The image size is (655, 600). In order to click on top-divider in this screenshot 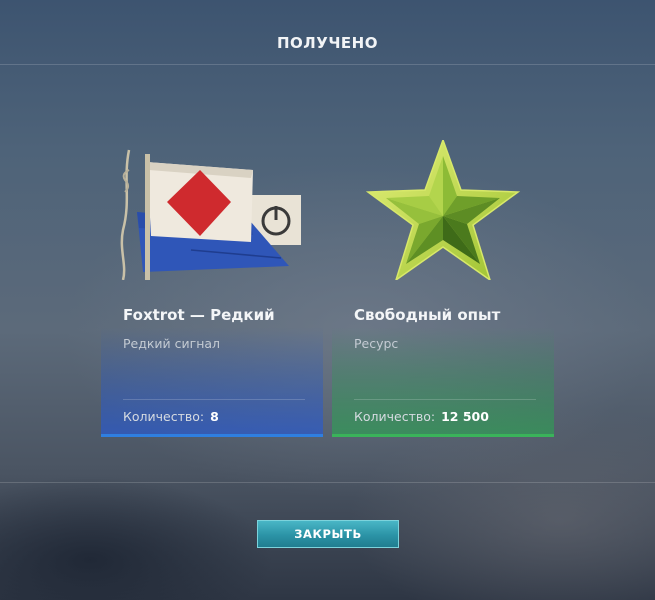, I will do `click(327, 64)`.